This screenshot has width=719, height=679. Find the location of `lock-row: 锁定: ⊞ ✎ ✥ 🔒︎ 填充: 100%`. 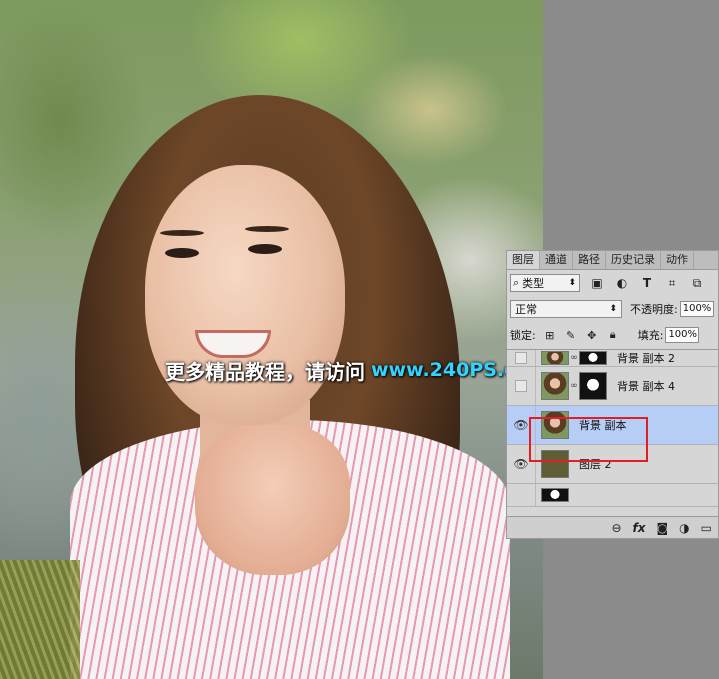

lock-row: 锁定: ⊞ ✎ ✥ 🔒︎ 填充: 100% is located at coordinates (612, 335).